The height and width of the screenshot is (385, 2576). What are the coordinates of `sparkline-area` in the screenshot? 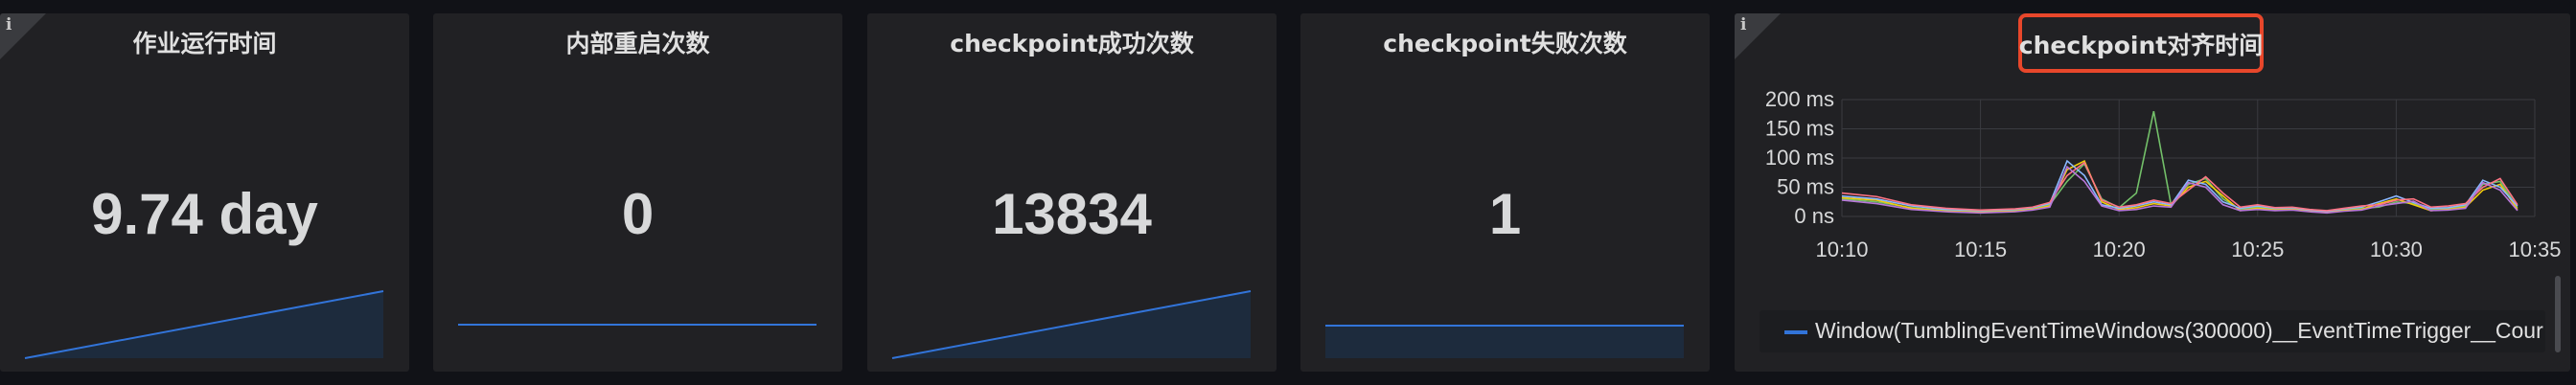 It's located at (1504, 342).